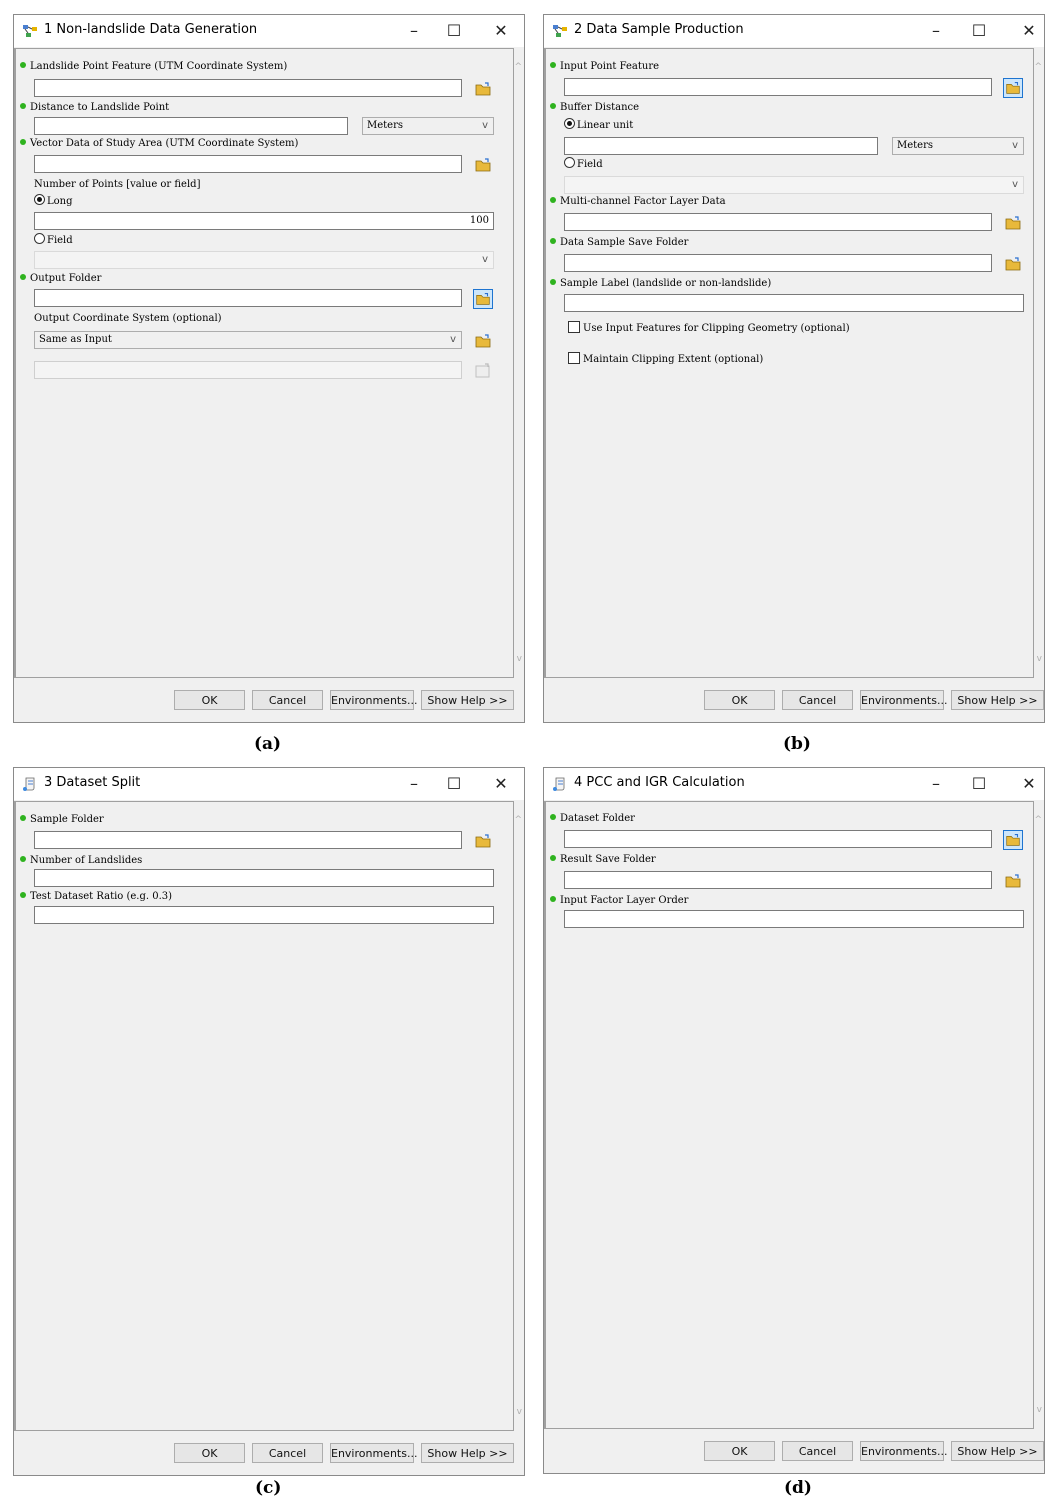 The image size is (1046, 1501). Describe the element at coordinates (721, 146) in the screenshot. I see `linear-unit-input` at that location.